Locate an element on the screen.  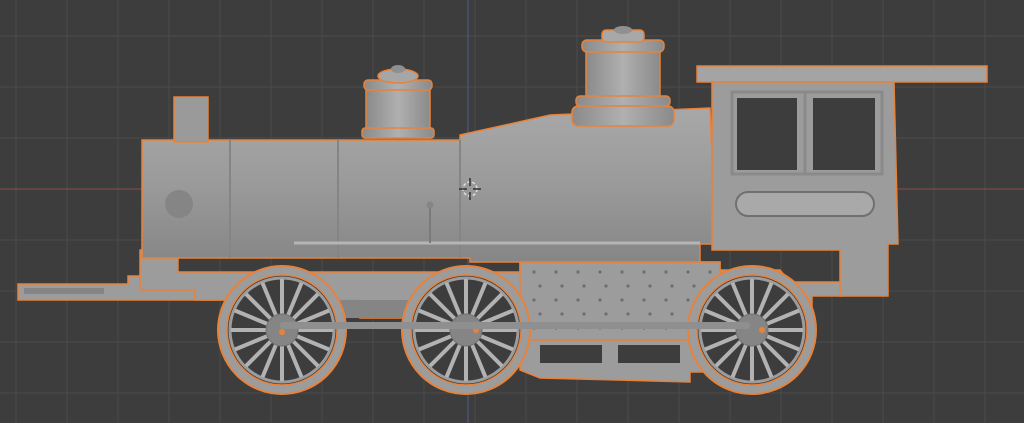
smokestack is located at coordinates (191, 119).